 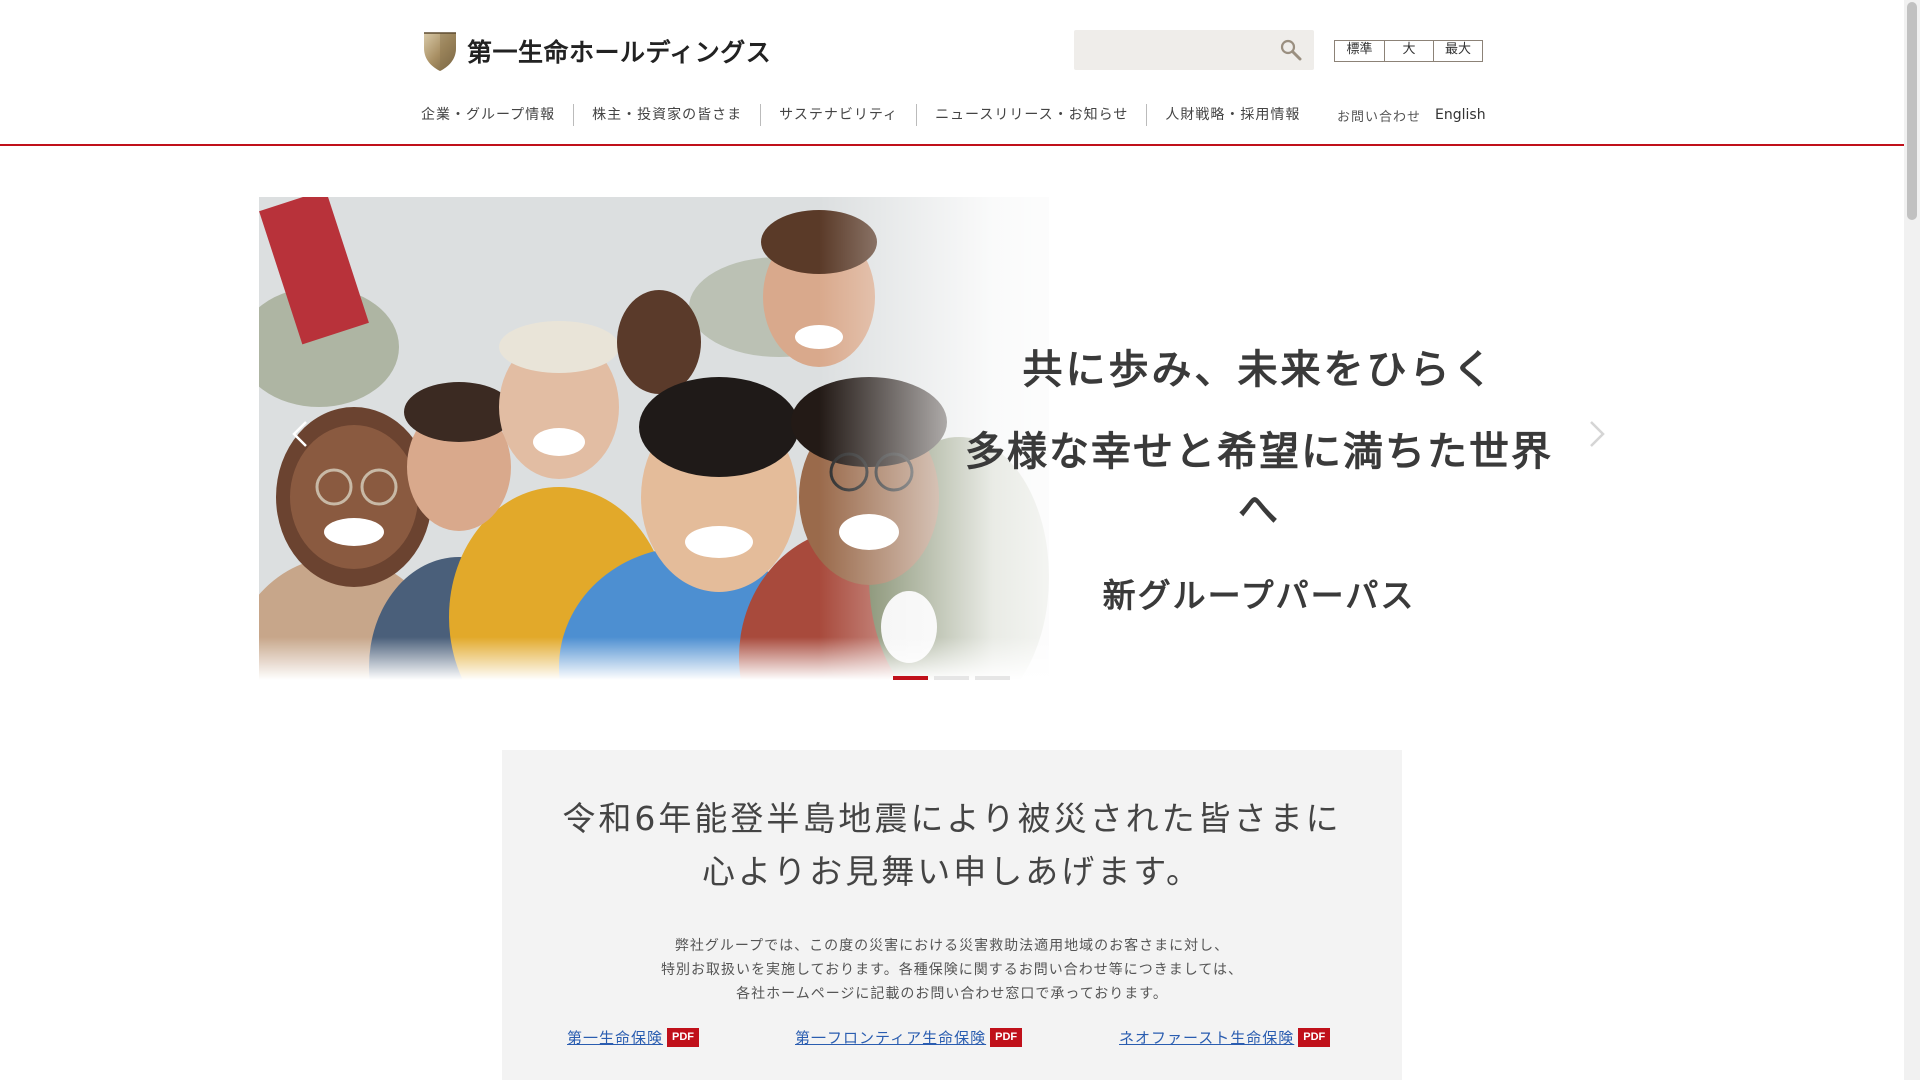 I want to click on link-dai-ichi-frontier-life: 第一フロンティア生命保険 PDF, so click(x=909, y=1037).